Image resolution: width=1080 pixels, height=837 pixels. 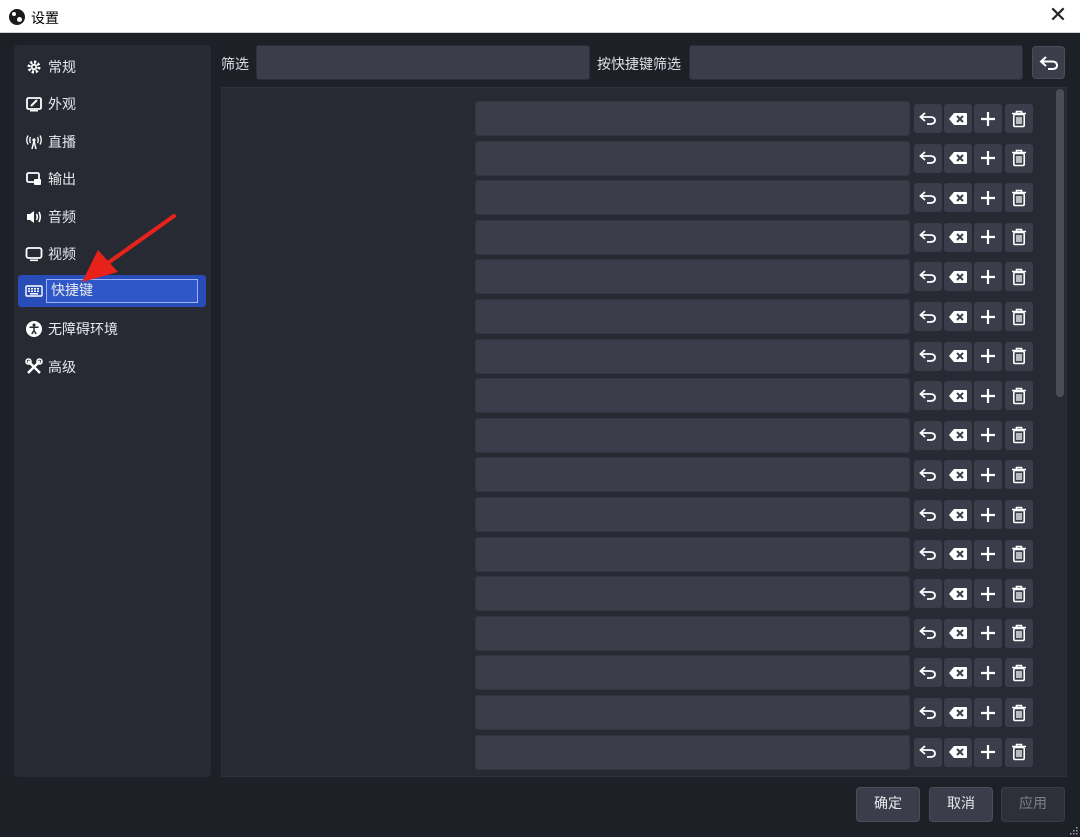 I want to click on sidebar-item-appearance: 外观, so click(x=112, y=104).